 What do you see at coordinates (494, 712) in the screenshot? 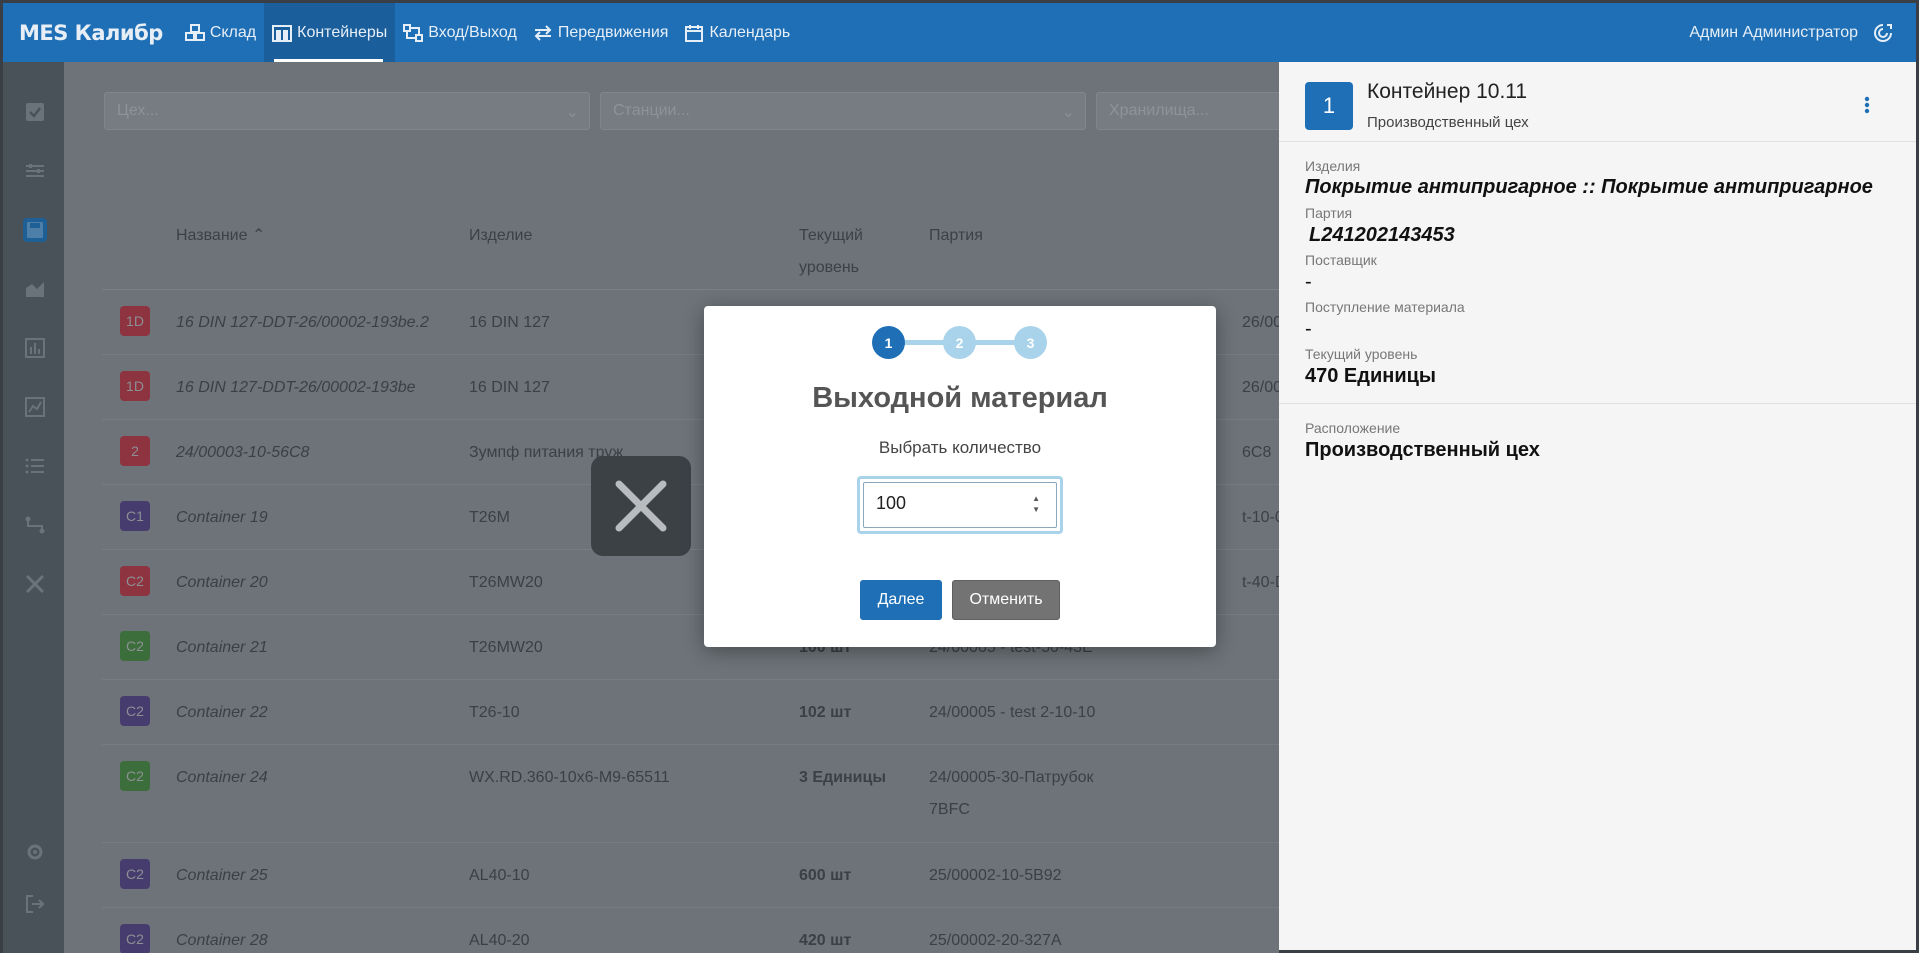
I see `row-product: T26-10` at bounding box center [494, 712].